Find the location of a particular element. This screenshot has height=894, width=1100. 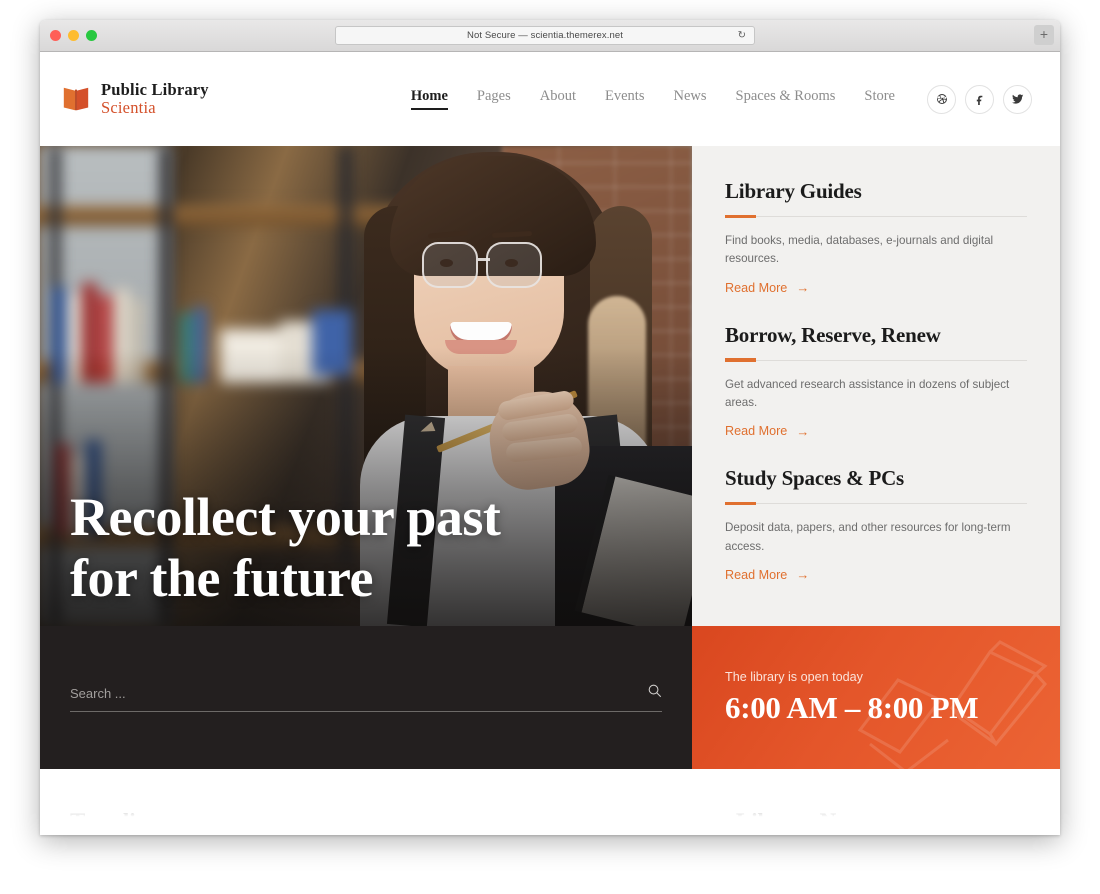

search-icon is located at coordinates (654, 693).